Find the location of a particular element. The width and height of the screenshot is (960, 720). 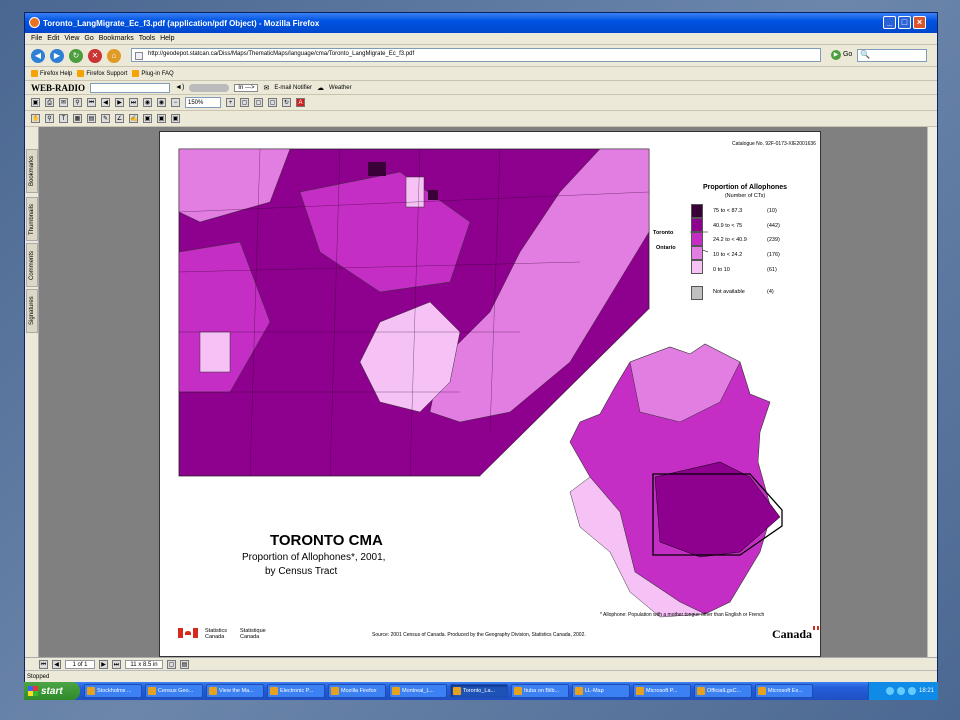

ontario-label: Ontario is located at coordinates (666, 248).